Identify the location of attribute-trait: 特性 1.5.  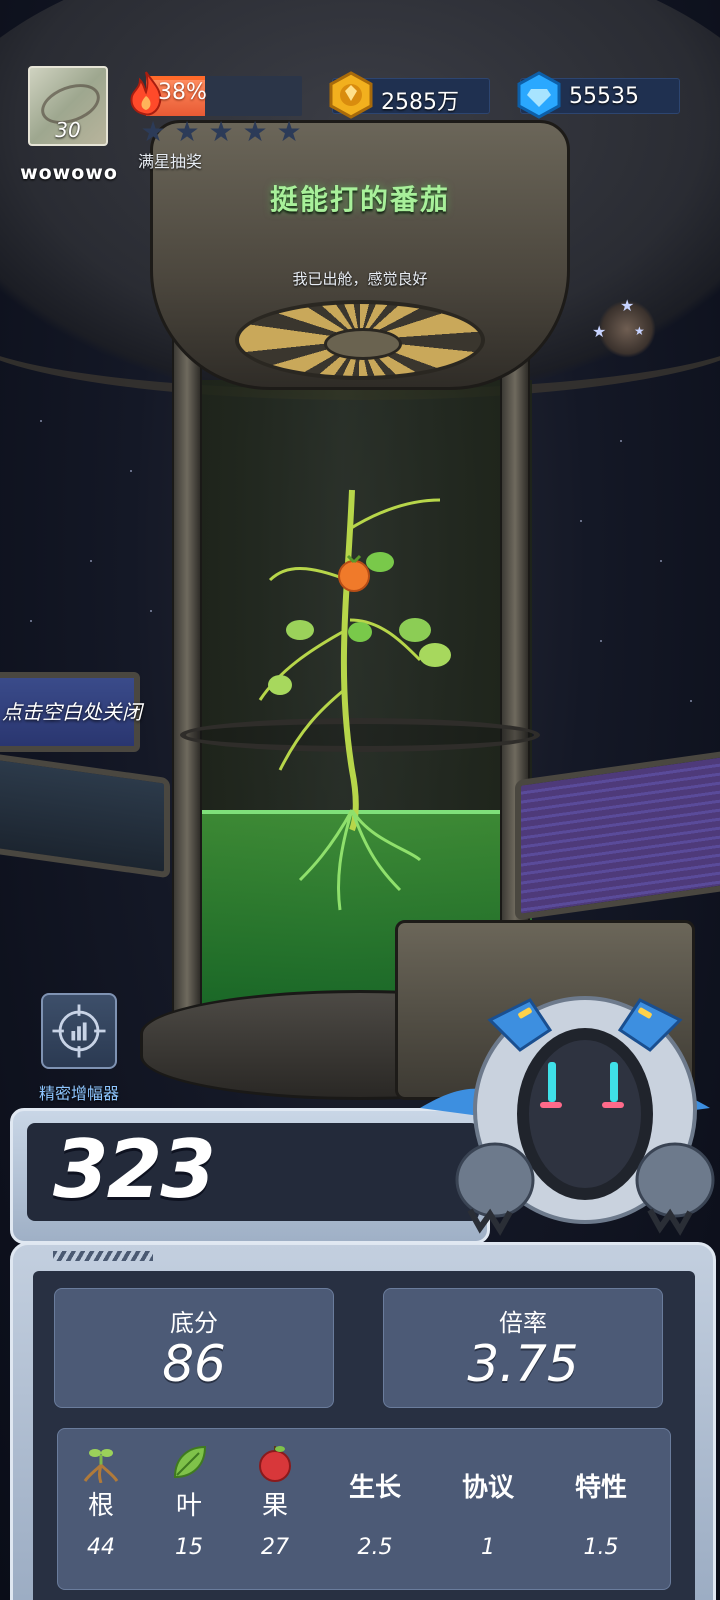
(601, 1510).